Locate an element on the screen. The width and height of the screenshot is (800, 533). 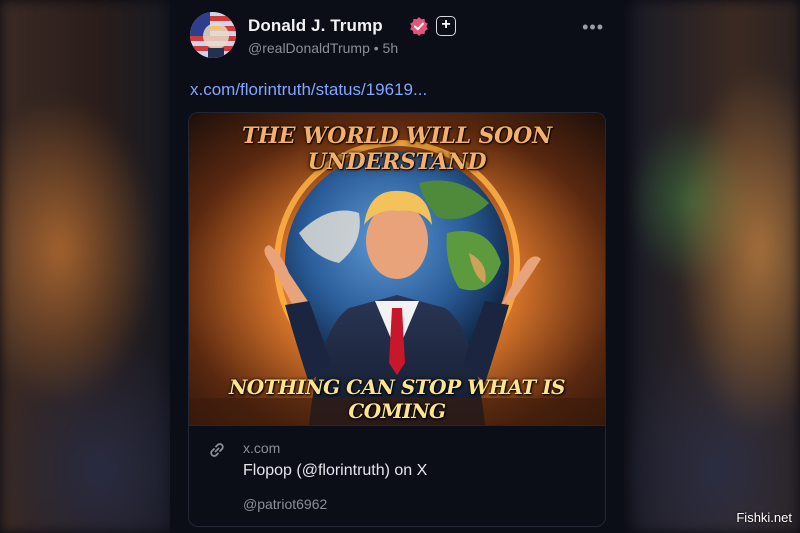
author-handle-line: @realDonaldTrump • 5h is located at coordinates (323, 48).